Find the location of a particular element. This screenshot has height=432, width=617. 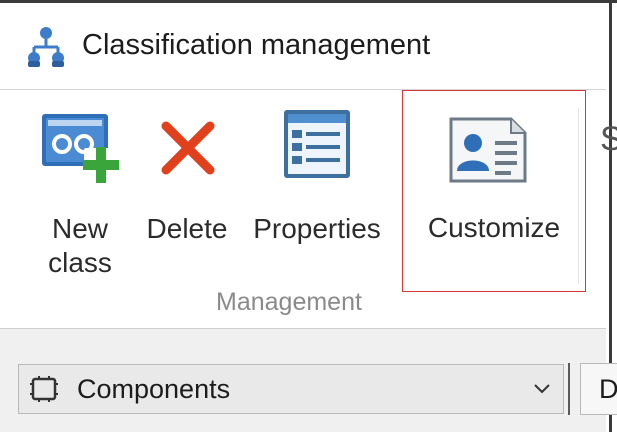

properties-icon is located at coordinates (317, 144).